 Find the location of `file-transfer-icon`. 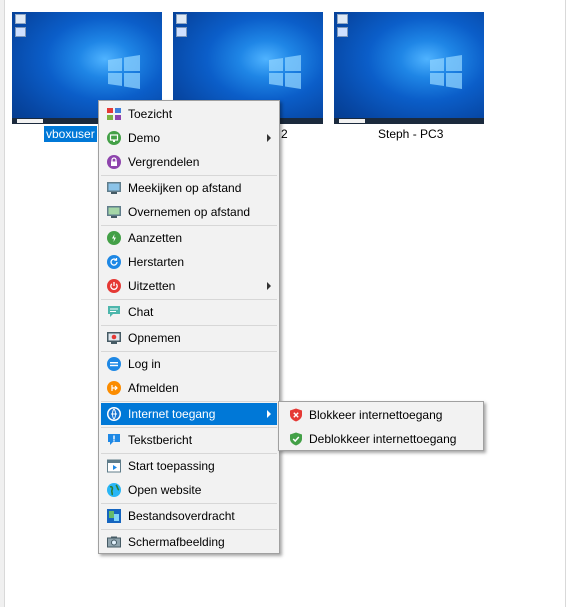

file-transfer-icon is located at coordinates (114, 516).